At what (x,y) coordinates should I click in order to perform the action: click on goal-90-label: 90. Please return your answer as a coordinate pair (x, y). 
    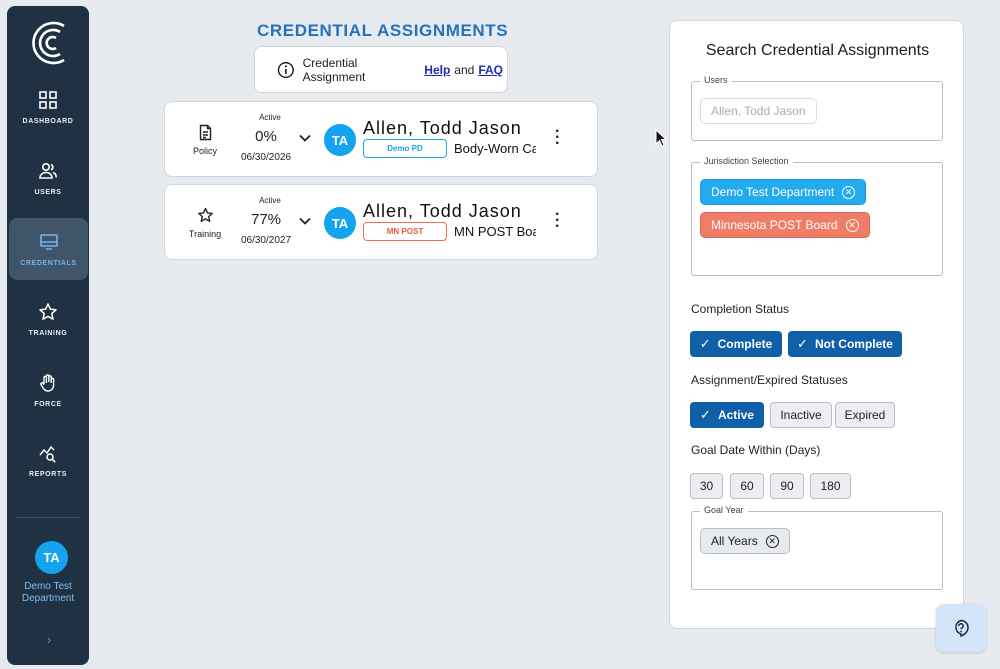
    Looking at the image, I should click on (787, 486).